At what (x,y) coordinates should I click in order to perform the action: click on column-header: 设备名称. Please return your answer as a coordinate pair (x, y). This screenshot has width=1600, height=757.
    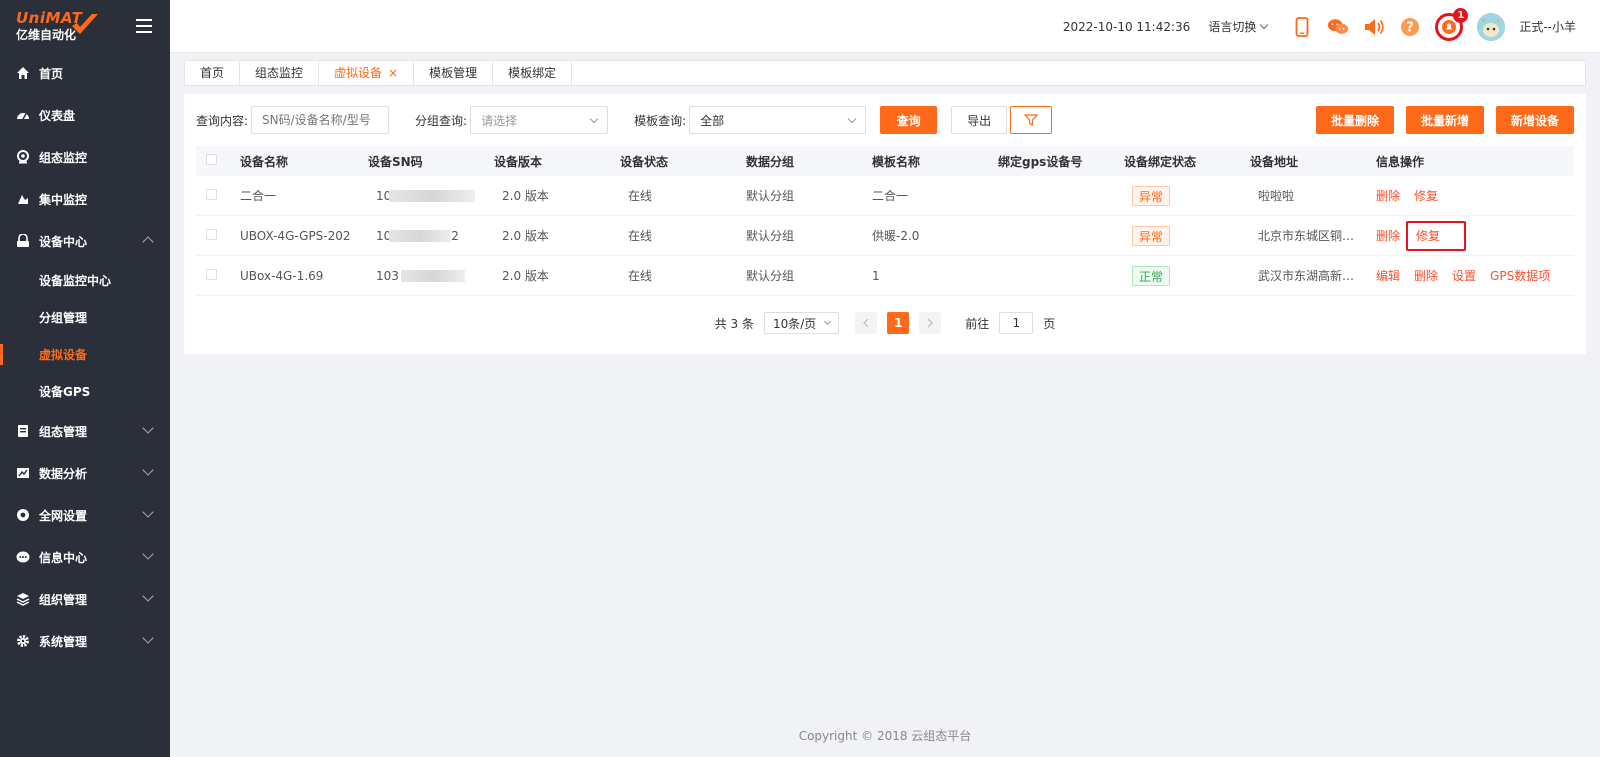
    Looking at the image, I should click on (304, 161).